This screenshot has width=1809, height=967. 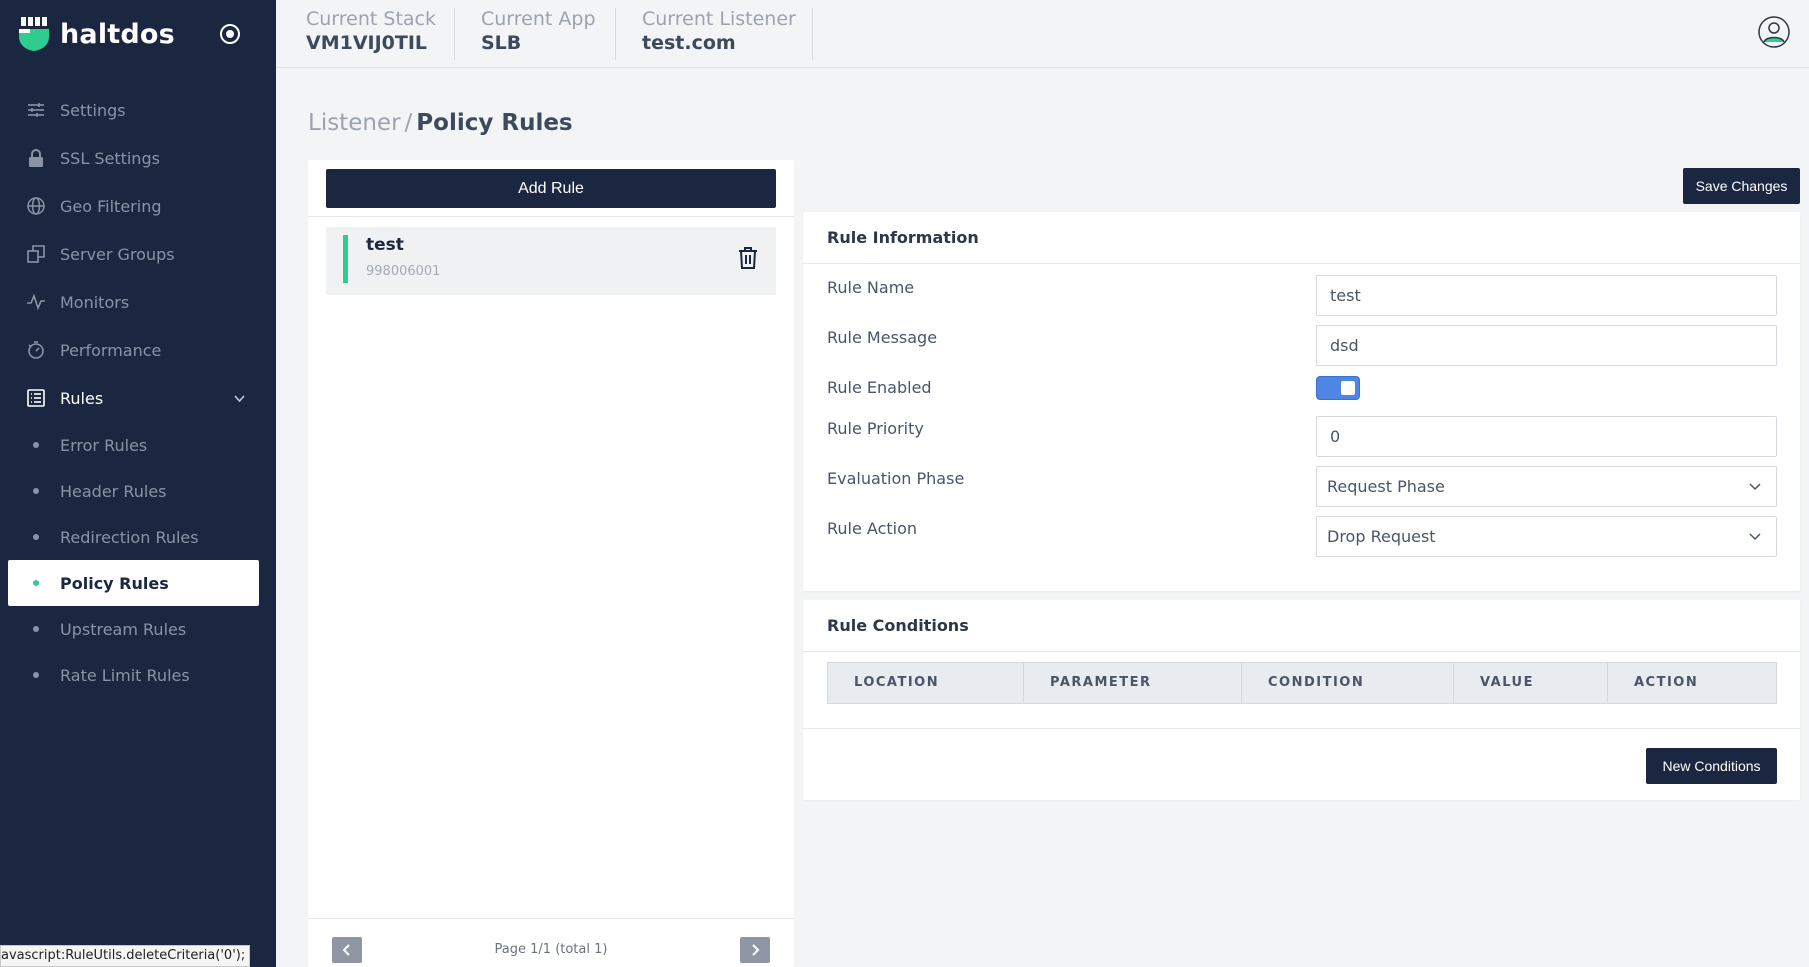 What do you see at coordinates (371, 19) in the screenshot?
I see `current-stack-label: Current Stack` at bounding box center [371, 19].